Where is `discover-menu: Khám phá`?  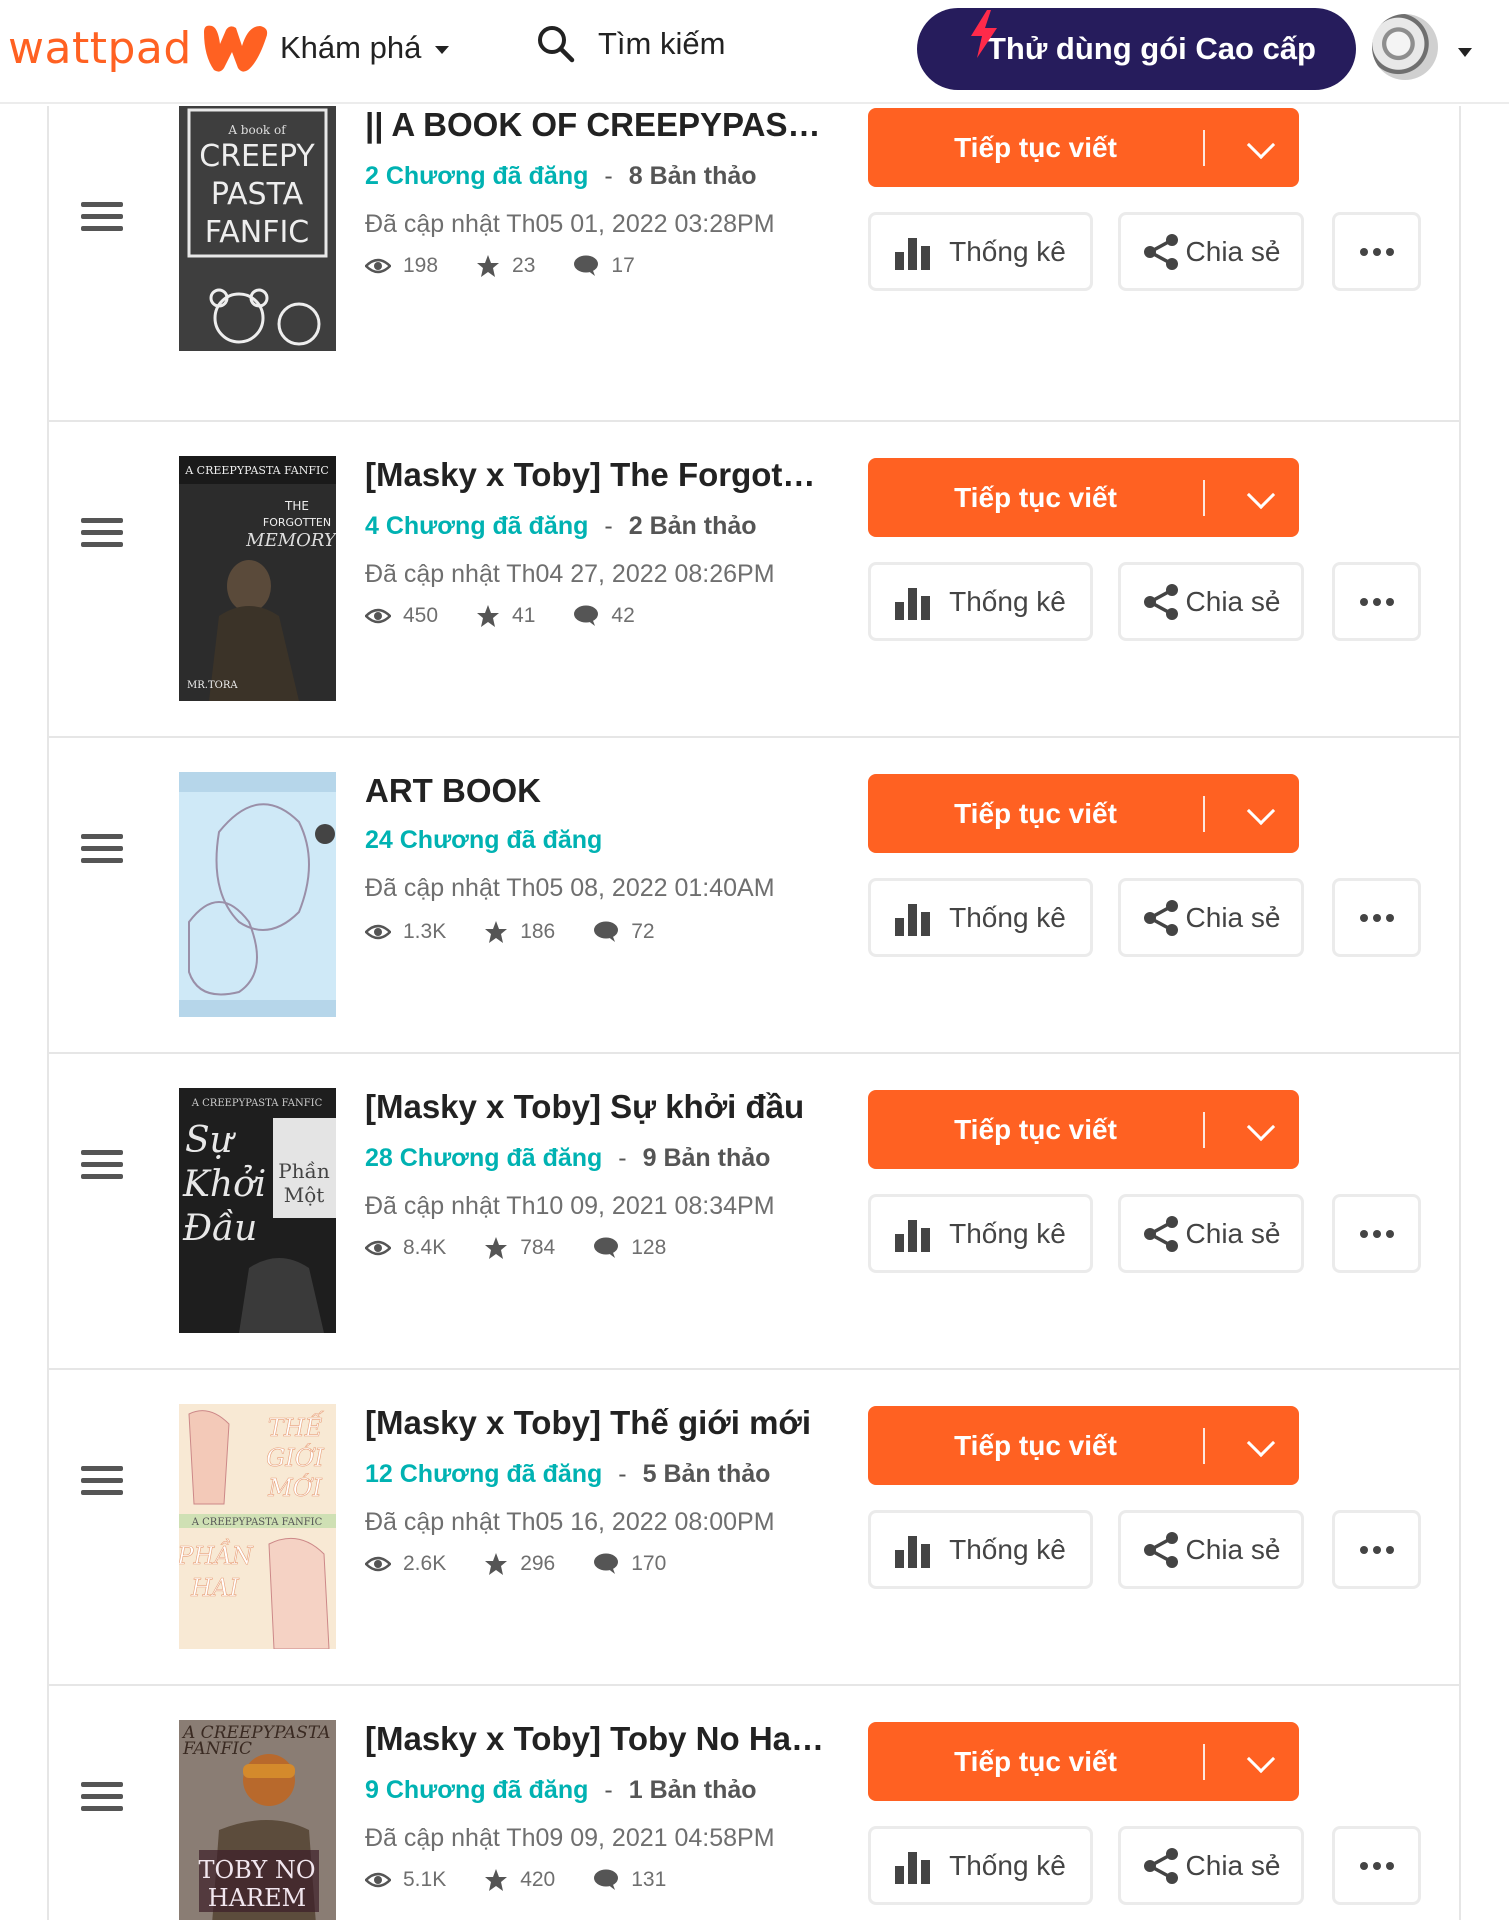 discover-menu: Khám phá is located at coordinates (365, 48).